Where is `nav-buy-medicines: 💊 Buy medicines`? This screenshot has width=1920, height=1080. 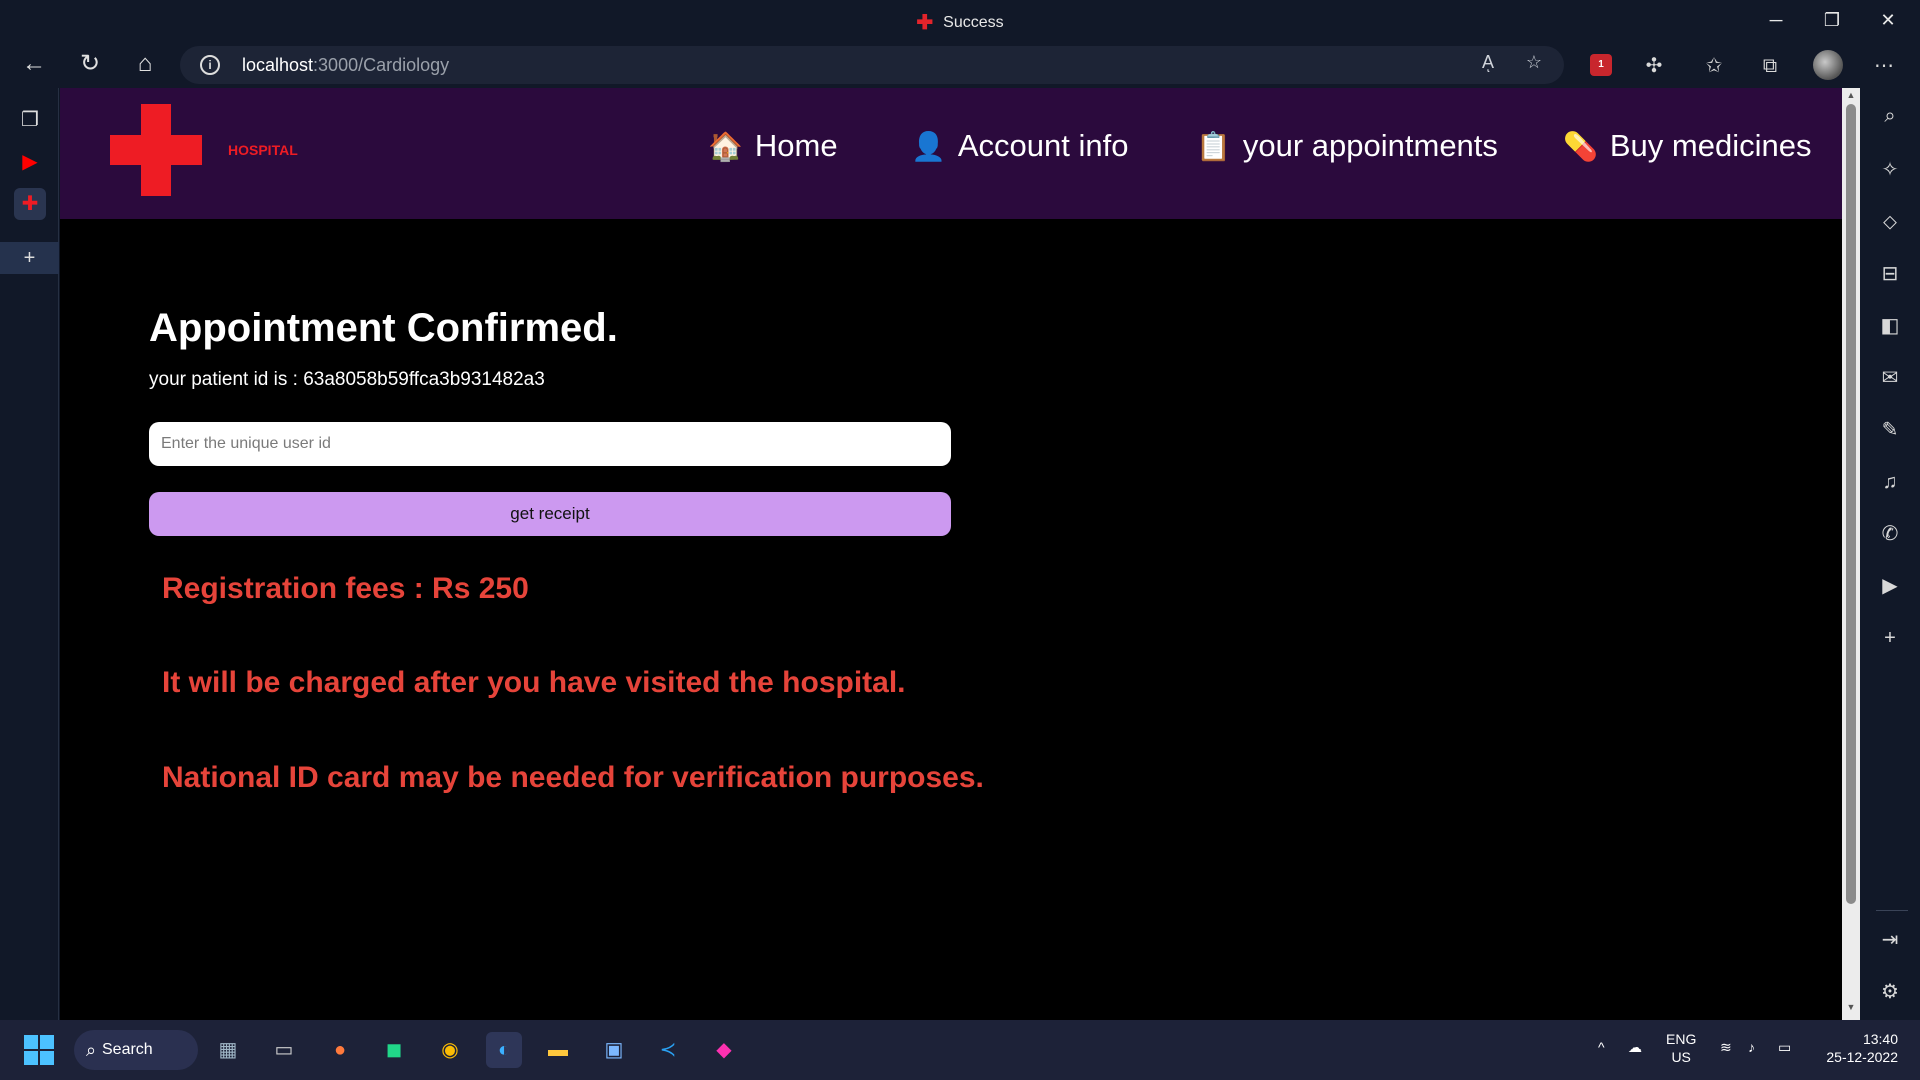 nav-buy-medicines: 💊 Buy medicines is located at coordinates (1687, 146).